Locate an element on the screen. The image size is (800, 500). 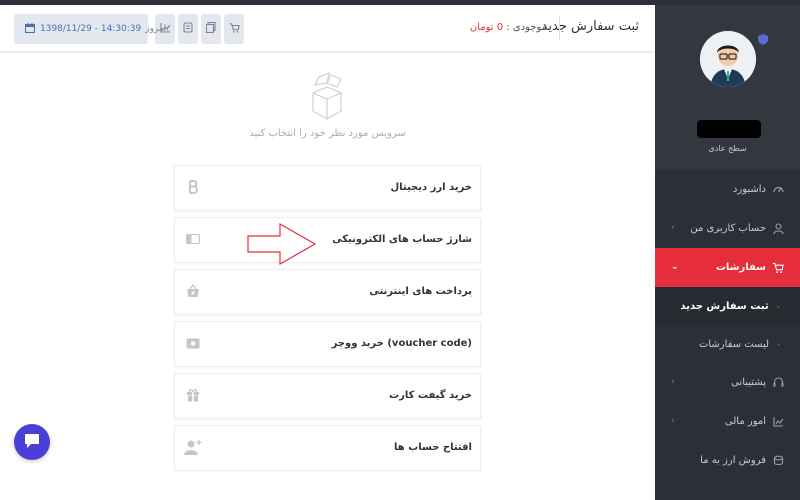
chat-icon is located at coordinates (32, 442).